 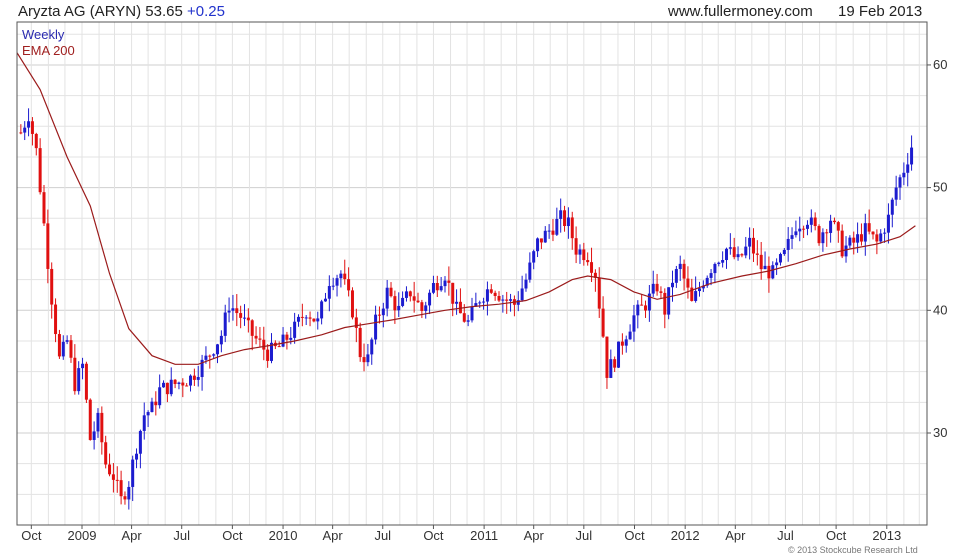 I want to click on legend-ema-200: EMA 200, so click(x=48, y=50).